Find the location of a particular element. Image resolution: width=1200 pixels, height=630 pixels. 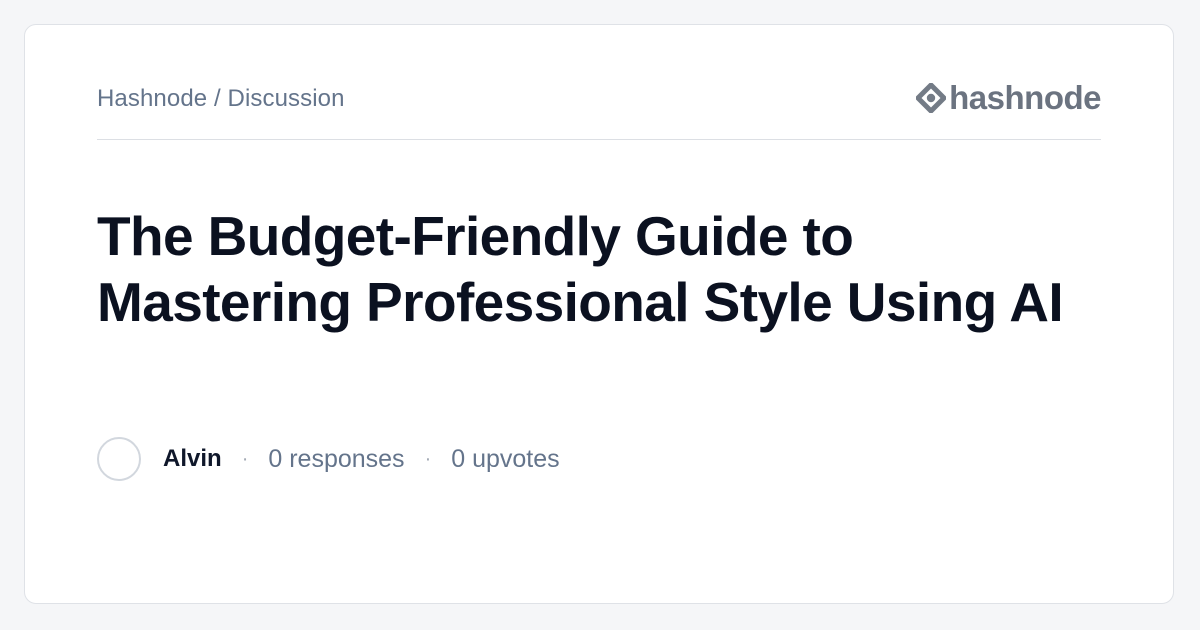

card-header: Hashnode / Discussion hashnode is located at coordinates (599, 107).